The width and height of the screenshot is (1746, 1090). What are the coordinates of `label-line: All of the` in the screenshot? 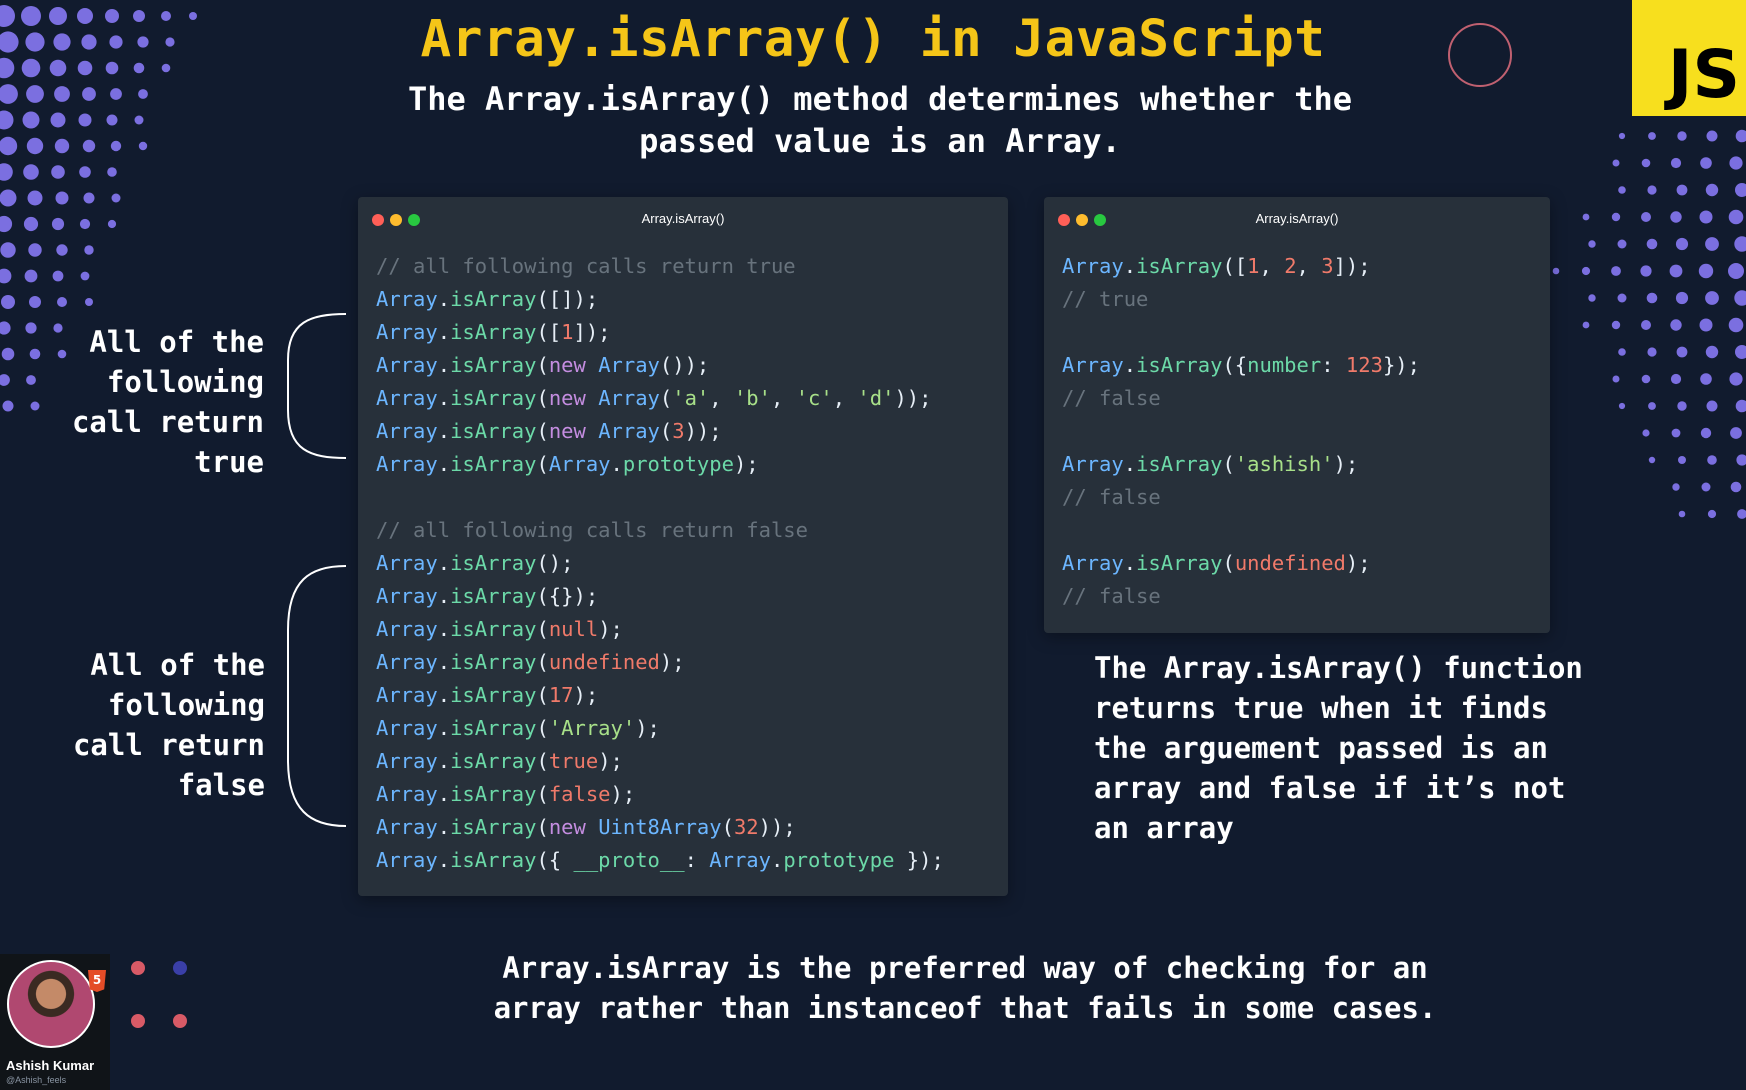 It's located at (176, 342).